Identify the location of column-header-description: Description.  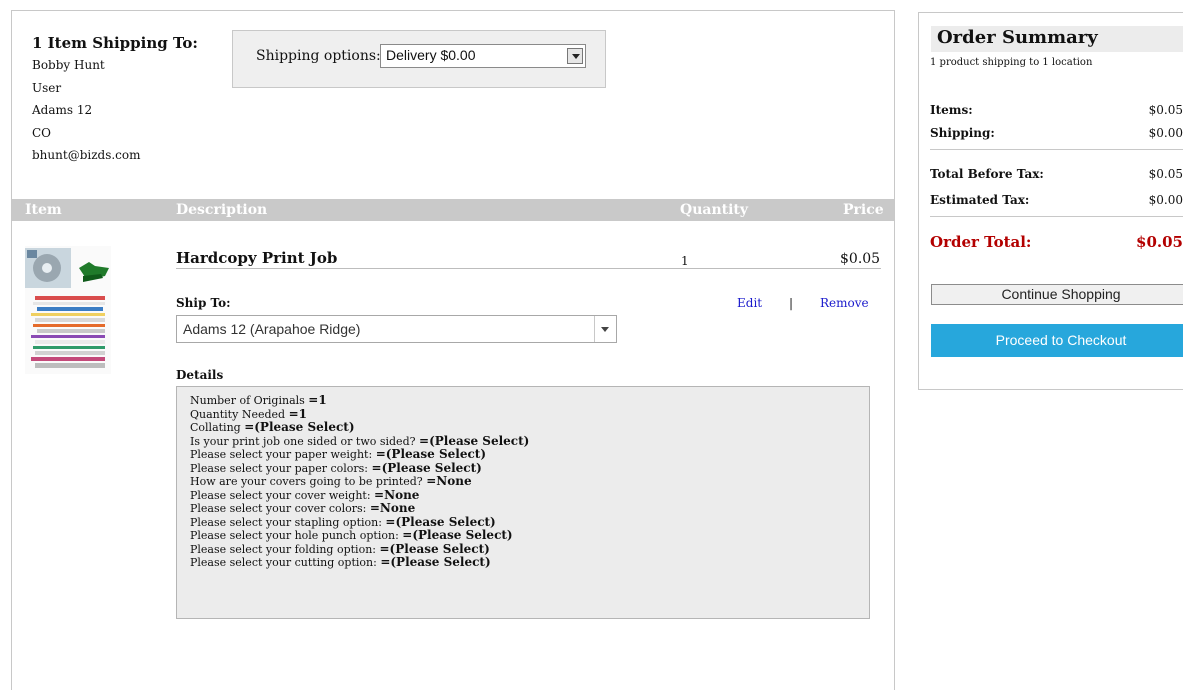
(222, 210).